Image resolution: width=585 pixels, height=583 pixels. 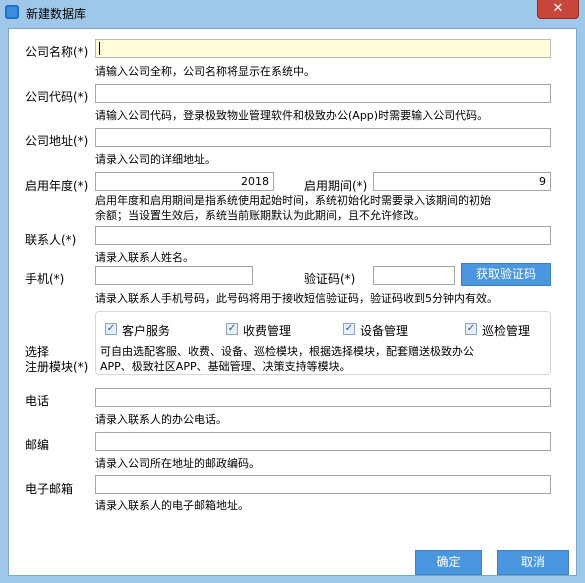 I want to click on email-hint: 请录入联系人的电子邮箱地址。, so click(x=172, y=505).